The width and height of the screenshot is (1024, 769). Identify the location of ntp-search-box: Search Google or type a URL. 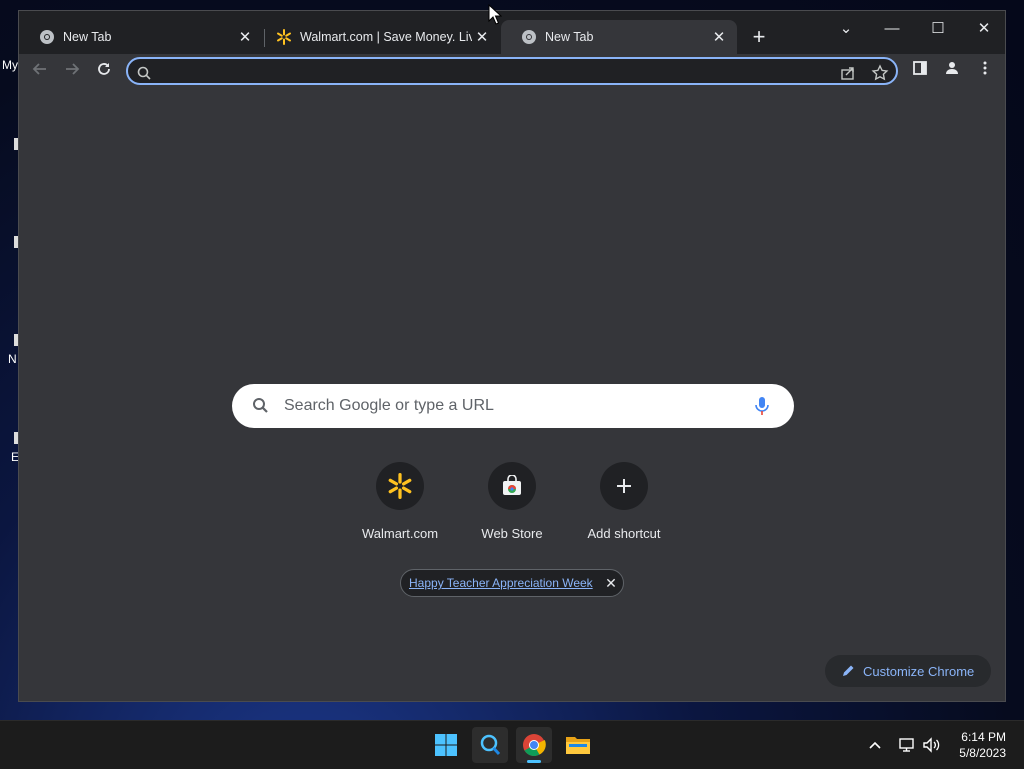
(513, 406).